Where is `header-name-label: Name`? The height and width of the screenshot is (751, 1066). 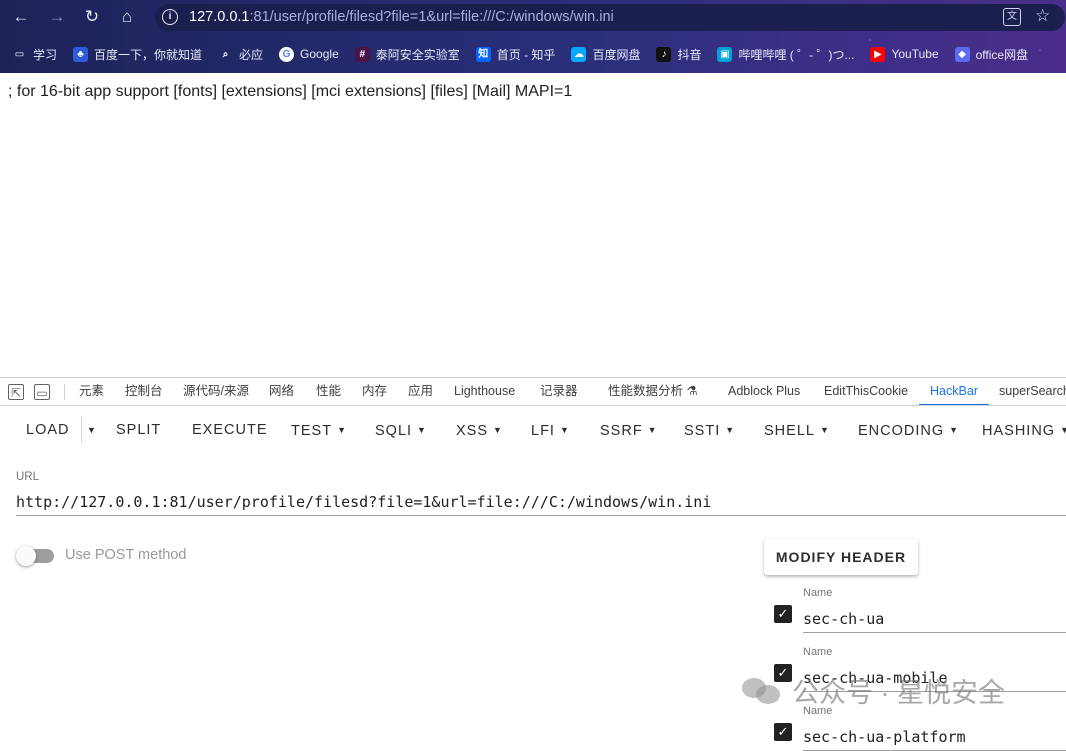
header-name-label: Name is located at coordinates (818, 652).